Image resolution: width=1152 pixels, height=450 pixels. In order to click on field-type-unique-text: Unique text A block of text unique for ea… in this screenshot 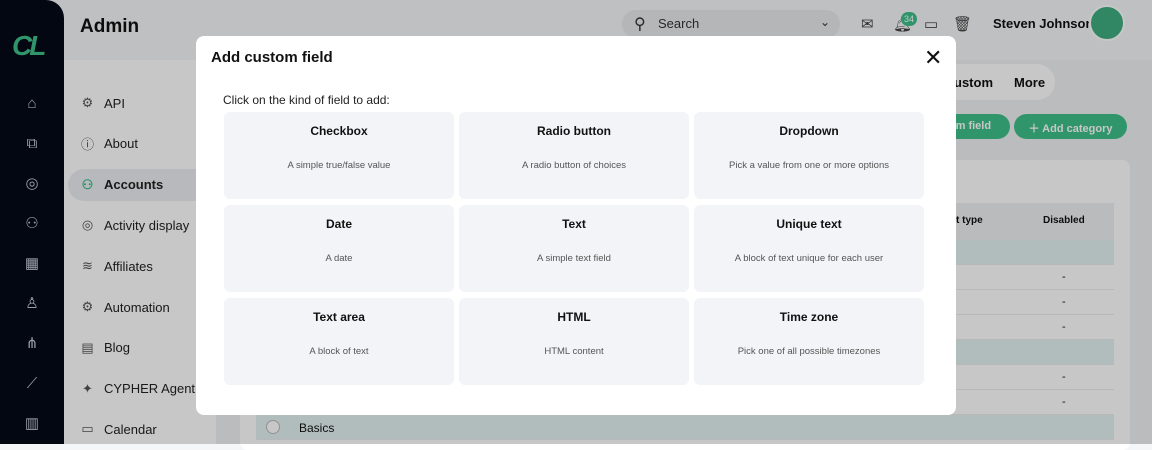, I will do `click(809, 248)`.